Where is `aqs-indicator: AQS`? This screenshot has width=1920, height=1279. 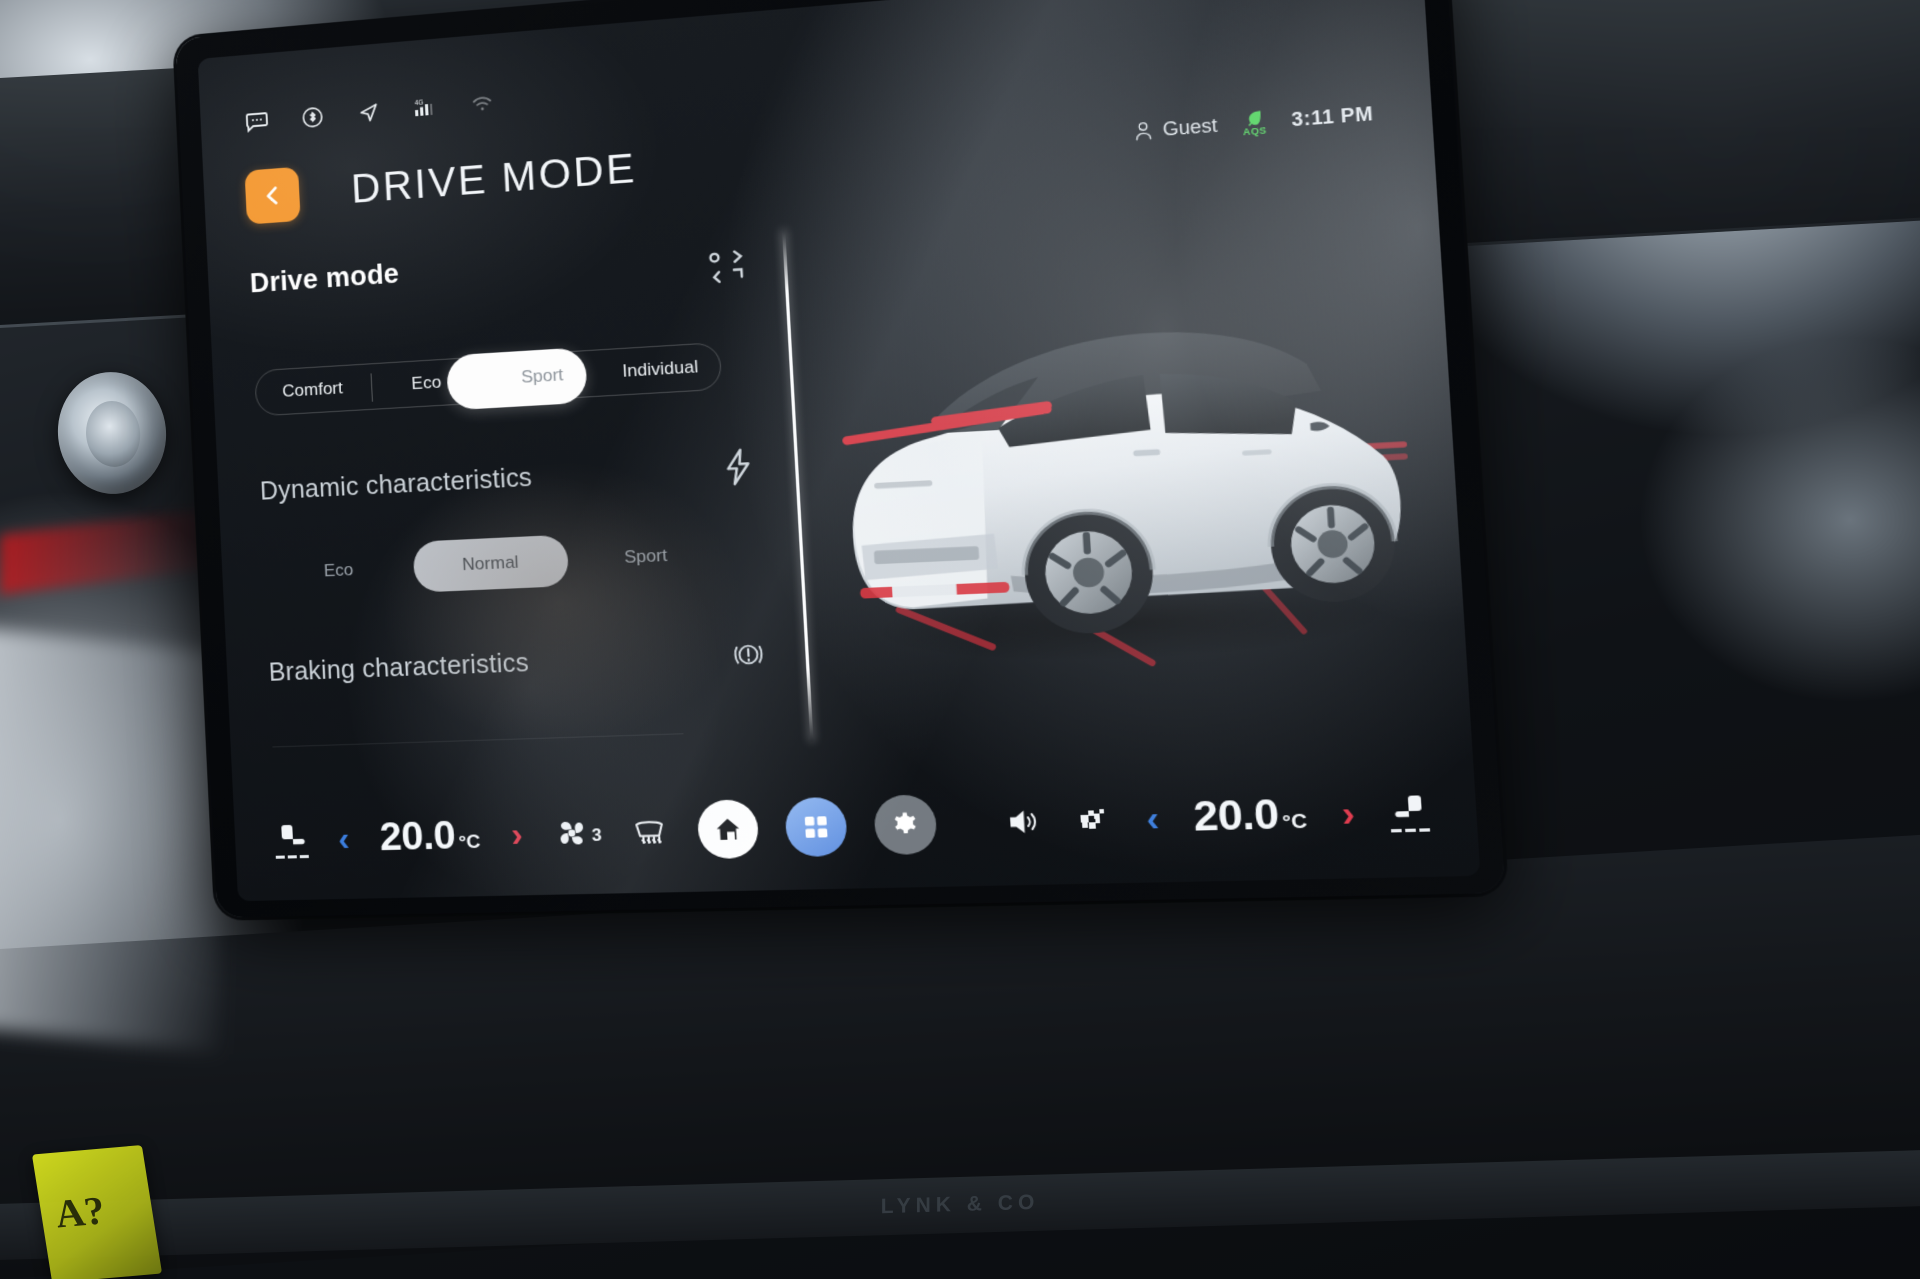 aqs-indicator: AQS is located at coordinates (1254, 123).